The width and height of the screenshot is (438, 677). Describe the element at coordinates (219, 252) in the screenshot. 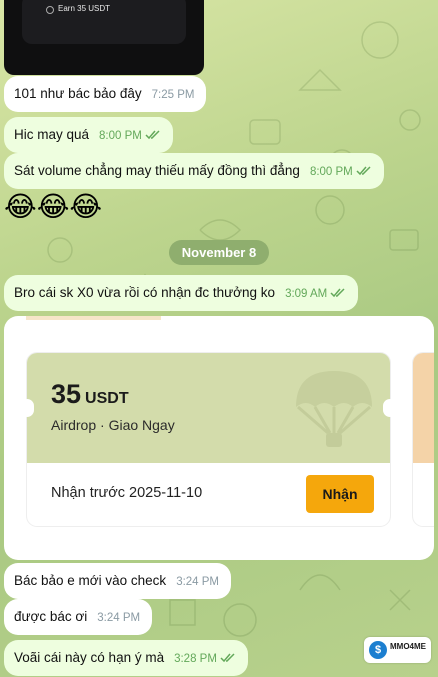

I see `date-separator: November 8` at that location.